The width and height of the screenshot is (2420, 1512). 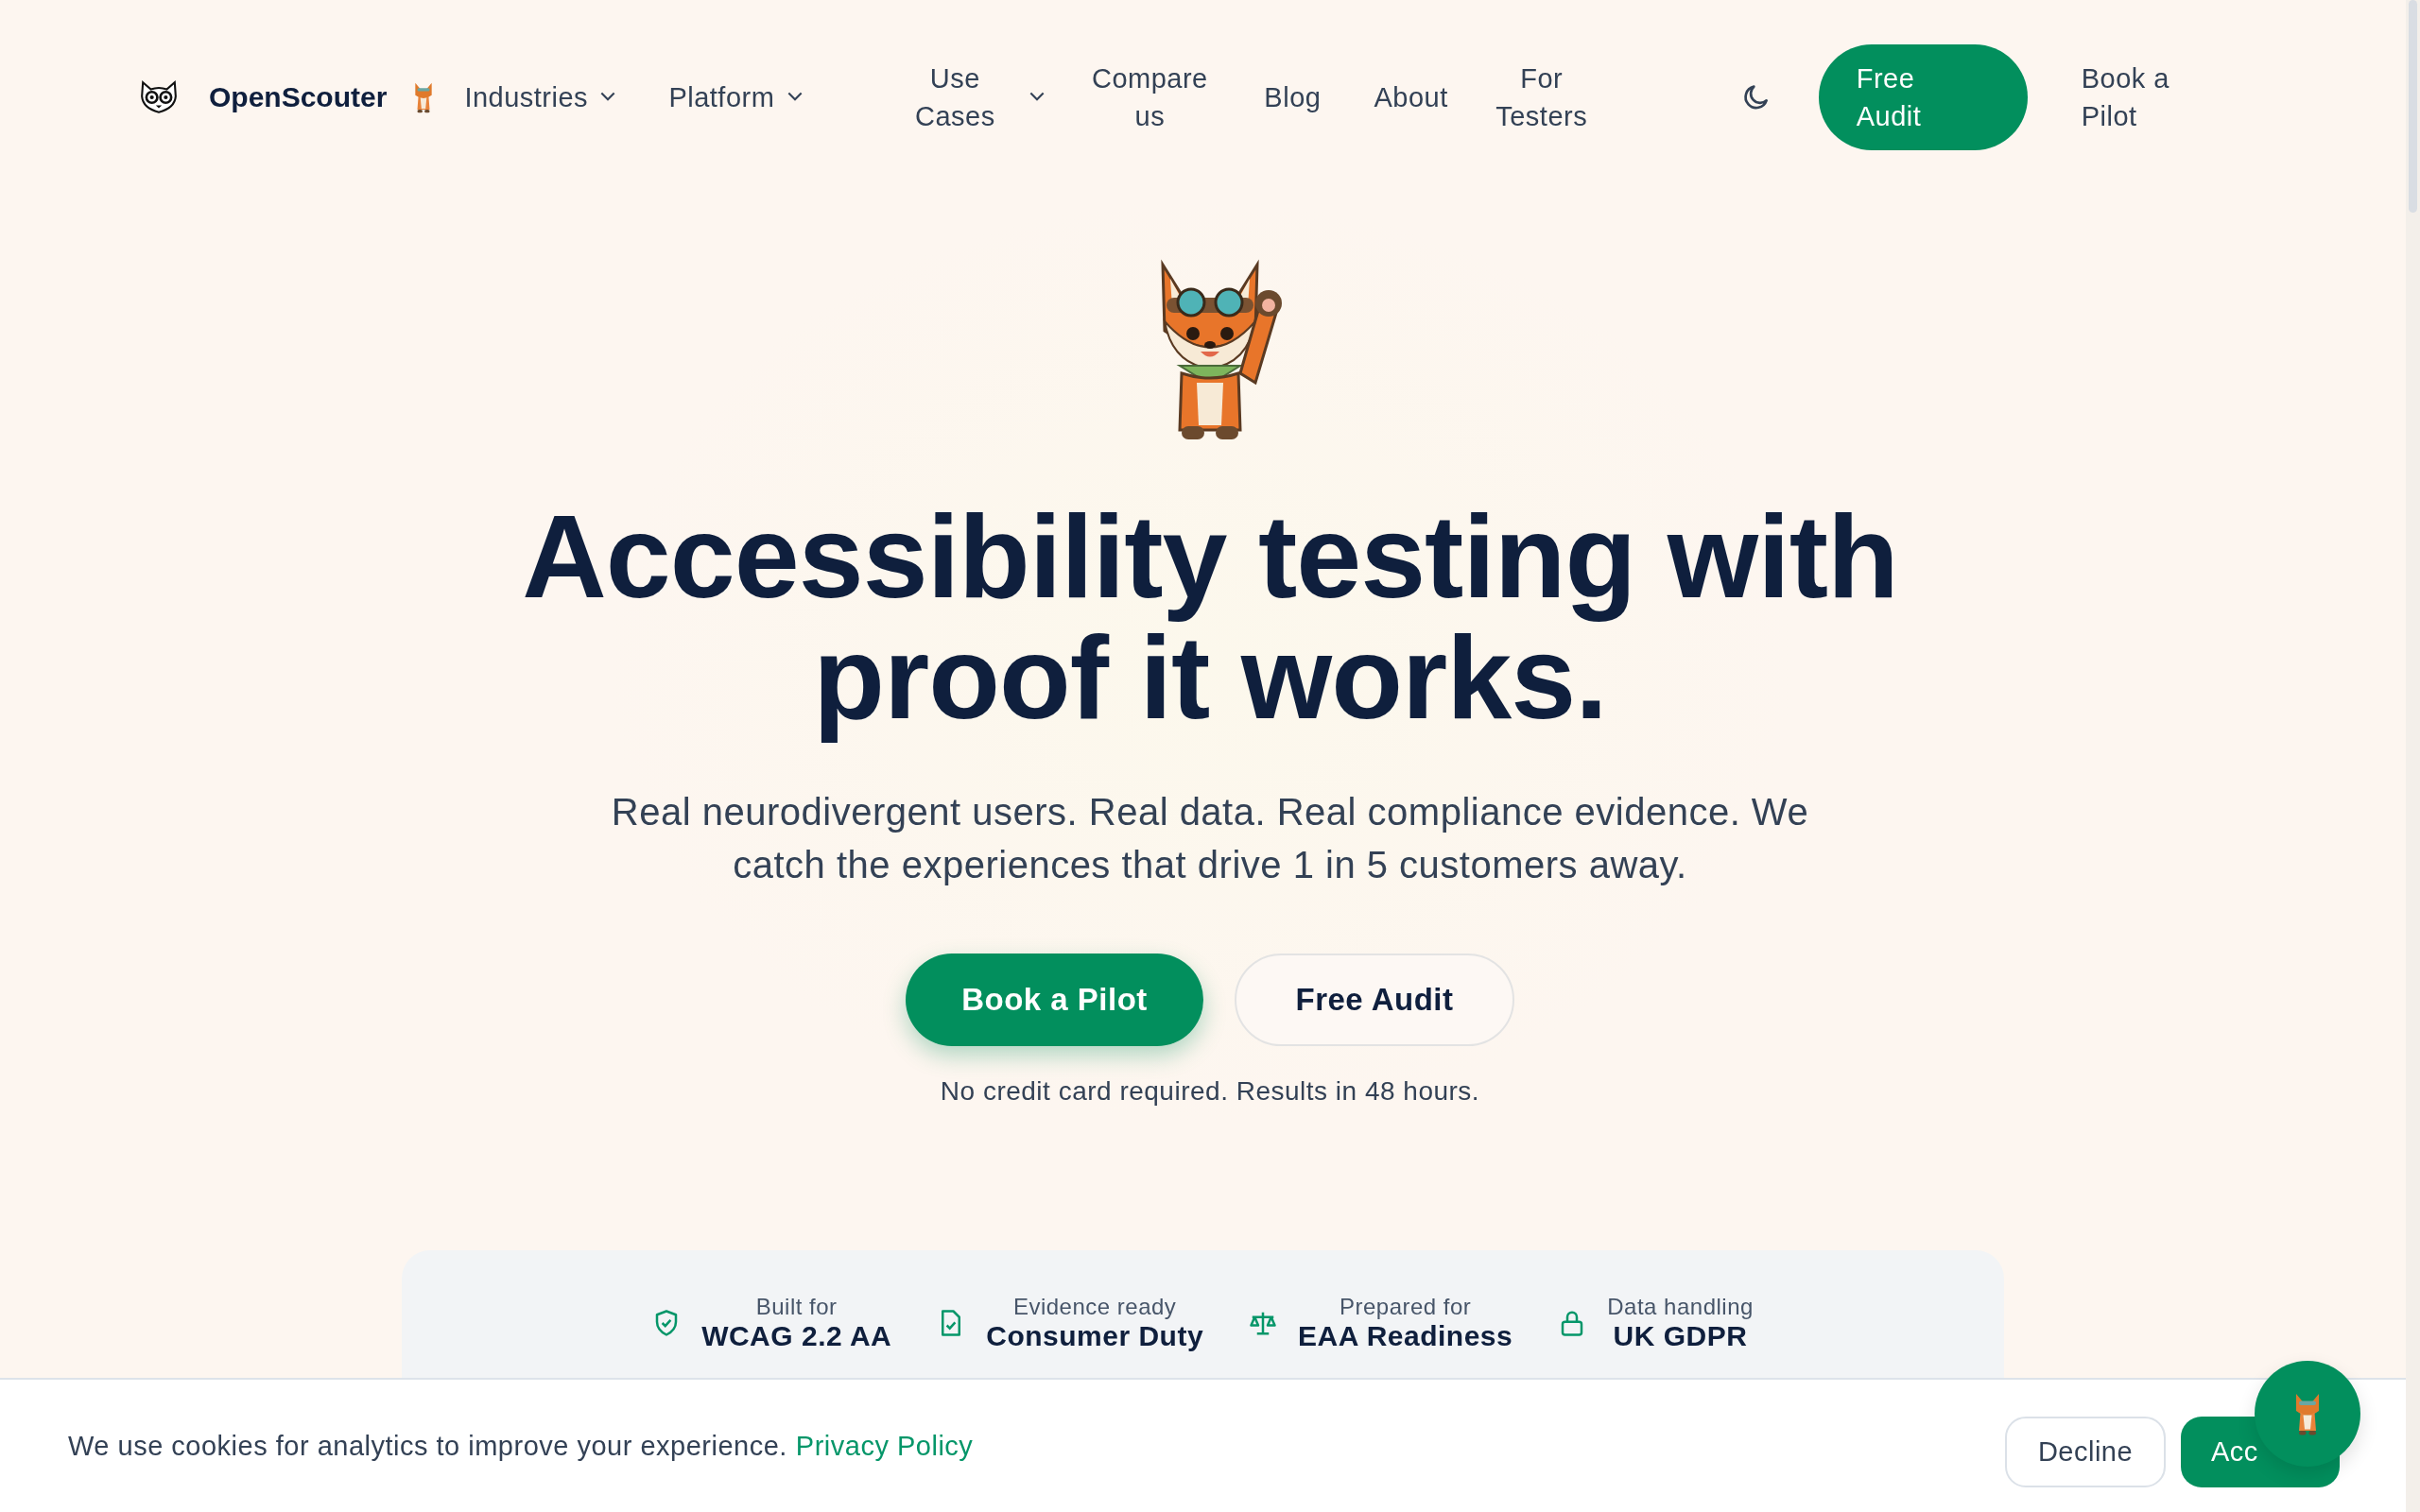 What do you see at coordinates (1210, 838) in the screenshot?
I see `hero-subtitle: Real neurodivergent users. Real data. Real compliance evidence. We catch the experiences that drive 1 in 5 customers away.` at bounding box center [1210, 838].